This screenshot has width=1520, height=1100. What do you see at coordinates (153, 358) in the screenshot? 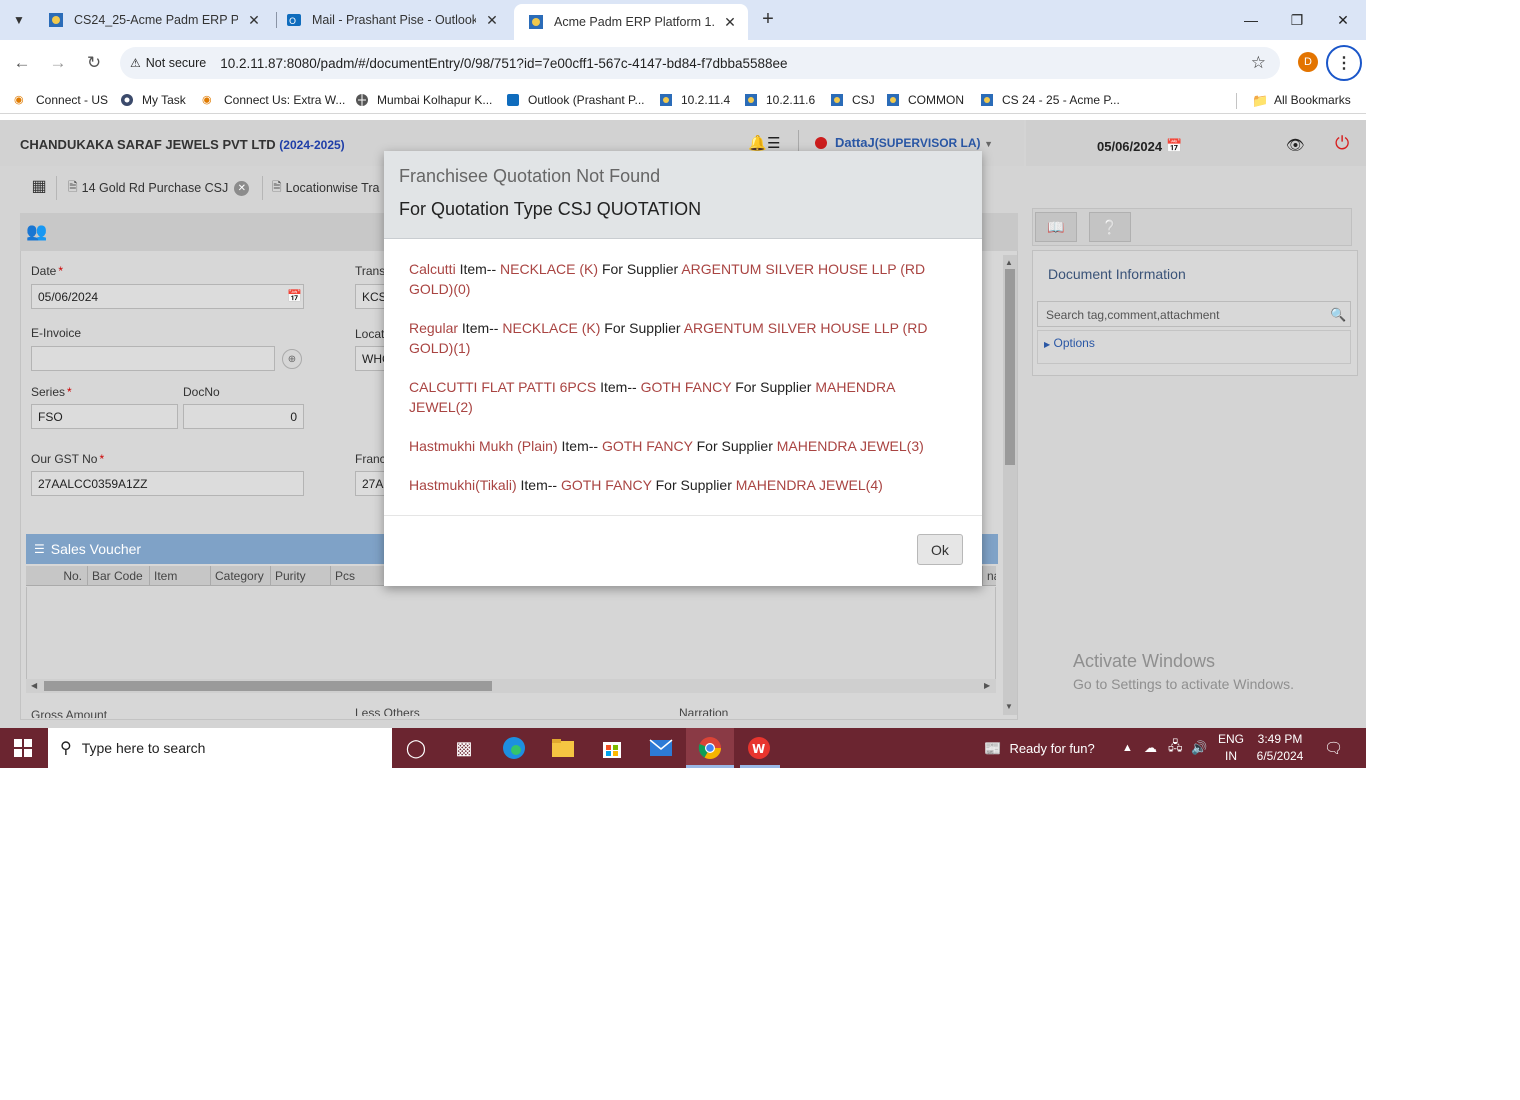
I see `einvoice-field` at bounding box center [153, 358].